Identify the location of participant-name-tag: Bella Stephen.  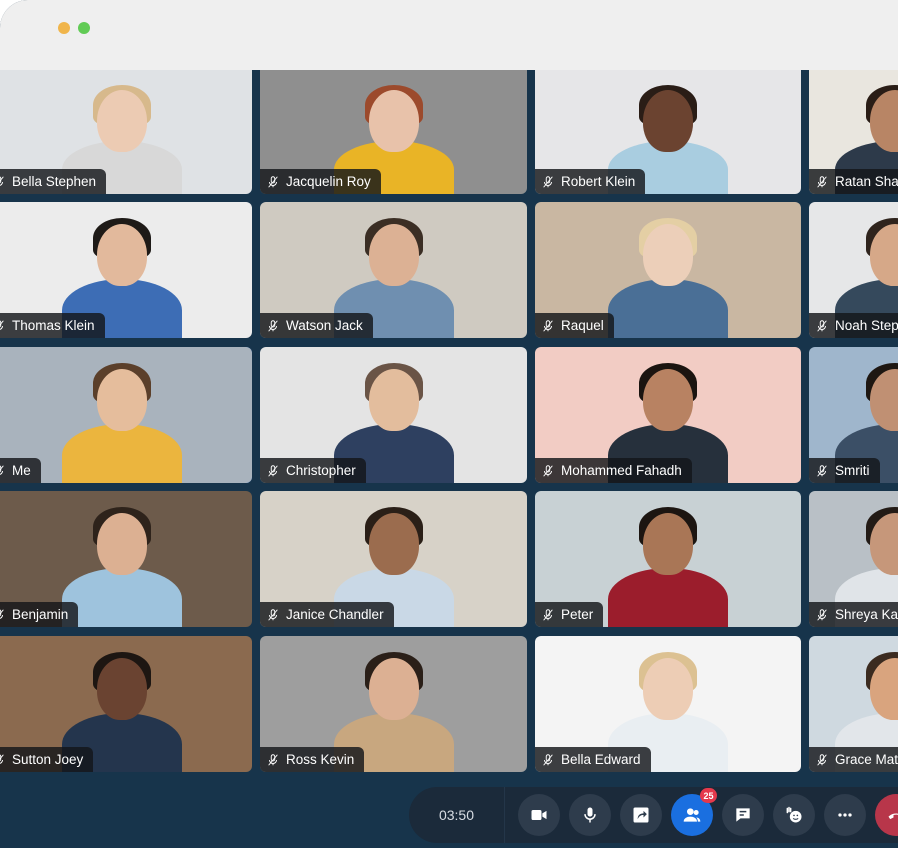
(53, 181).